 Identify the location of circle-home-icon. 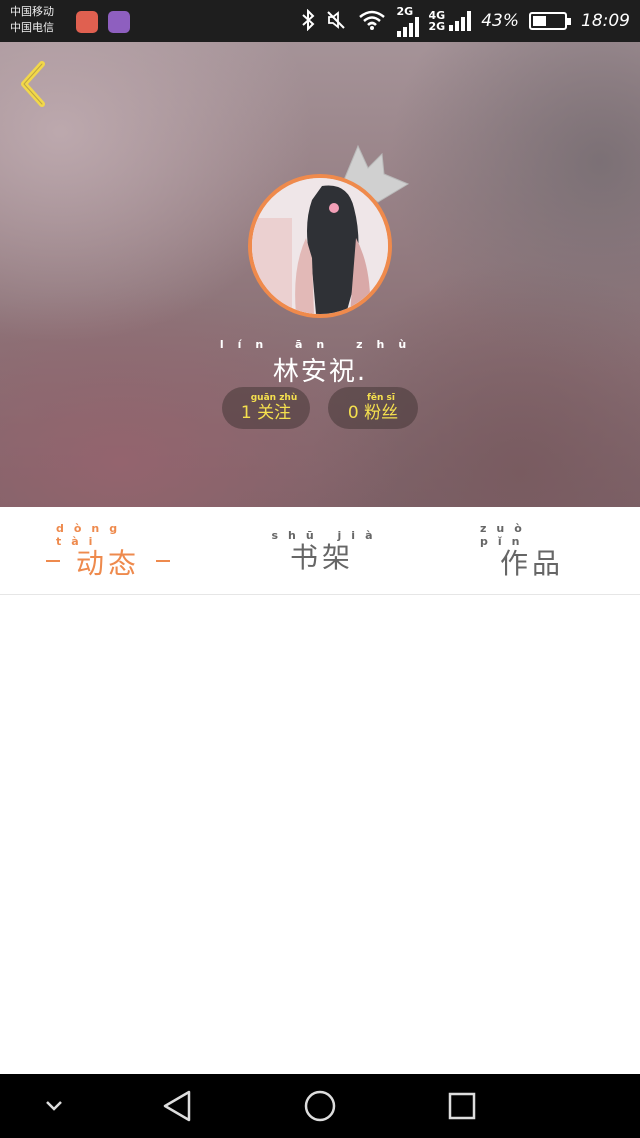
(320, 1106).